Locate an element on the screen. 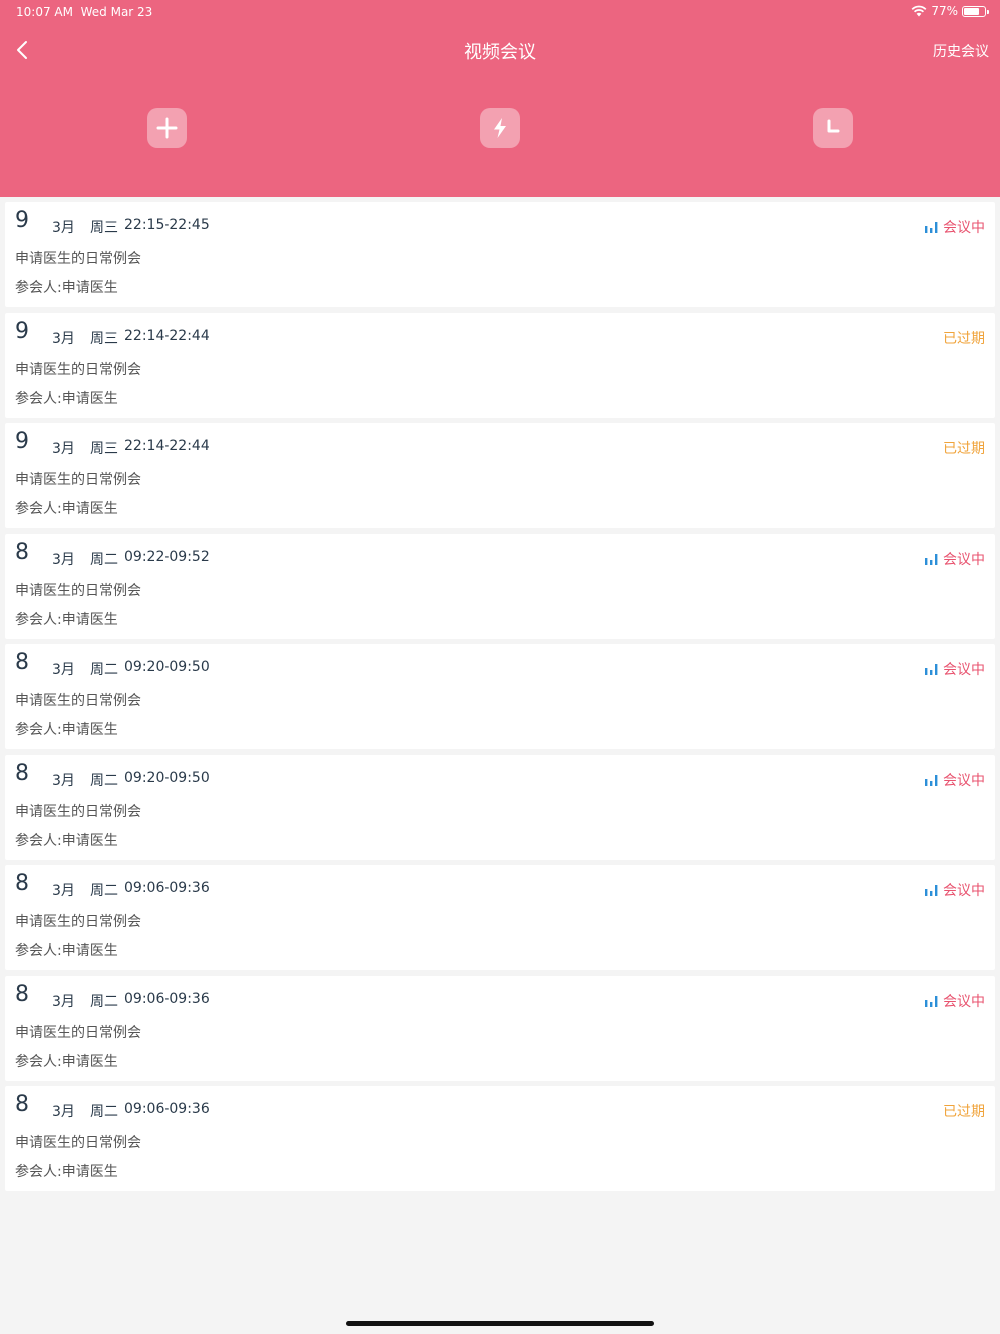 The height and width of the screenshot is (1334, 1000). status-time: 10:07 AM Wed Mar 23 is located at coordinates (84, 12).